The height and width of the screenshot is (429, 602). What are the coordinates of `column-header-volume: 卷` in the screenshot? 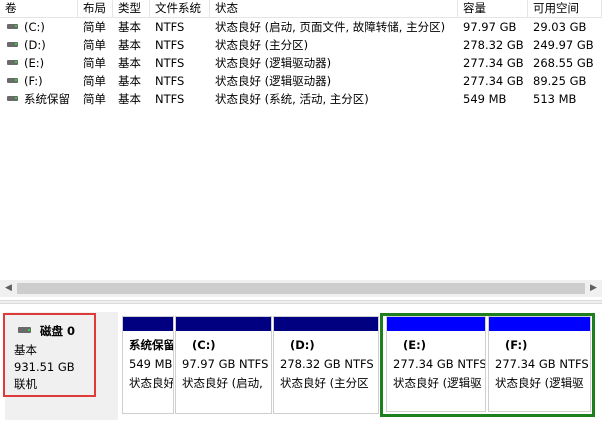 It's located at (39, 8).